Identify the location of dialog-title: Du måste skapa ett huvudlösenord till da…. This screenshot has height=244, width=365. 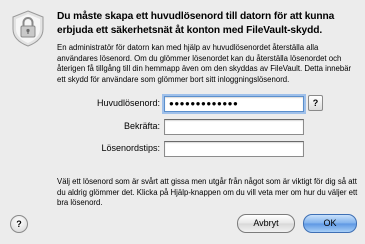
(196, 23).